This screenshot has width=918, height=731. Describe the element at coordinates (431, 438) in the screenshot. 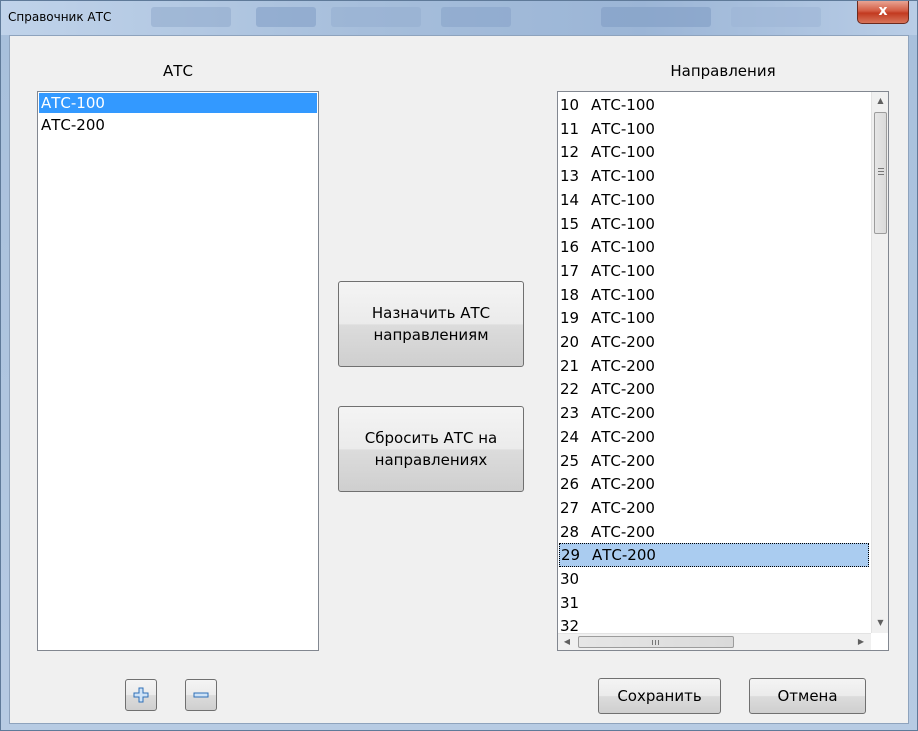

I see `reset-label-line1: Сбросить АТС на` at that location.